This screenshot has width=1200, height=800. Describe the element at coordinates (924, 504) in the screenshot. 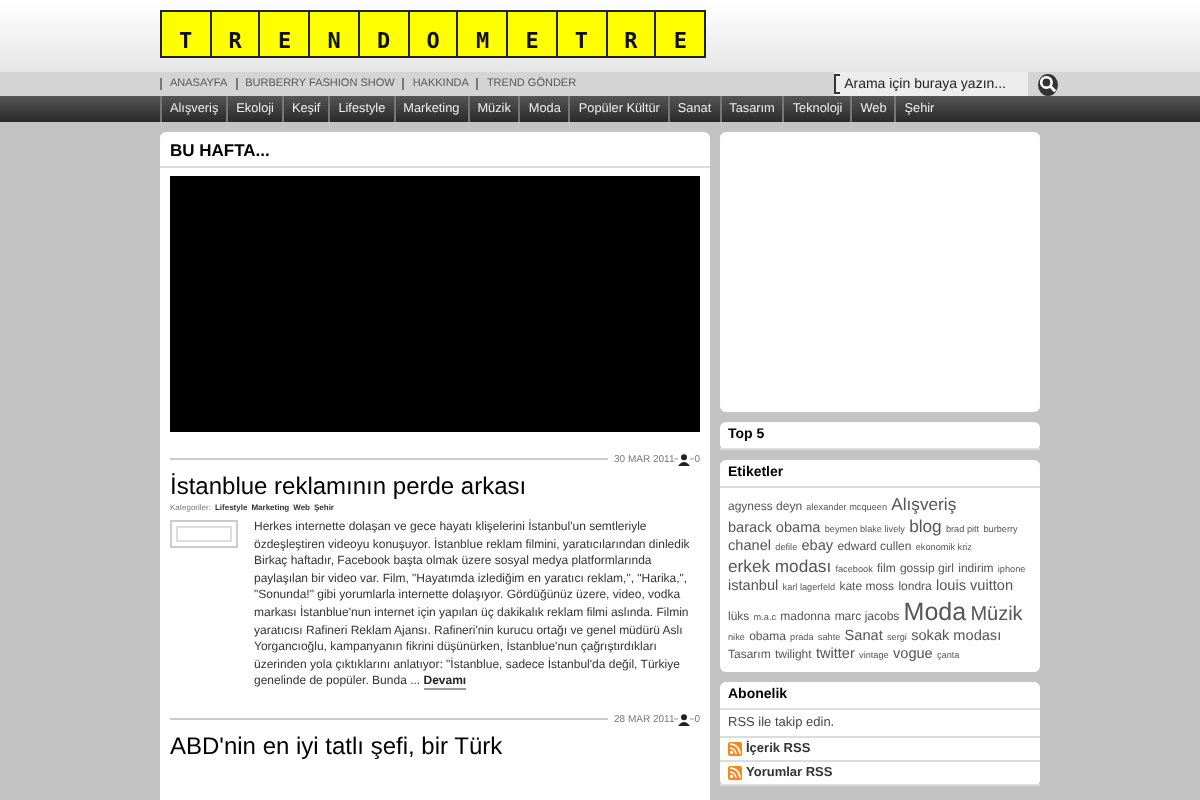

I see `tag-link: Alışveriş` at that location.